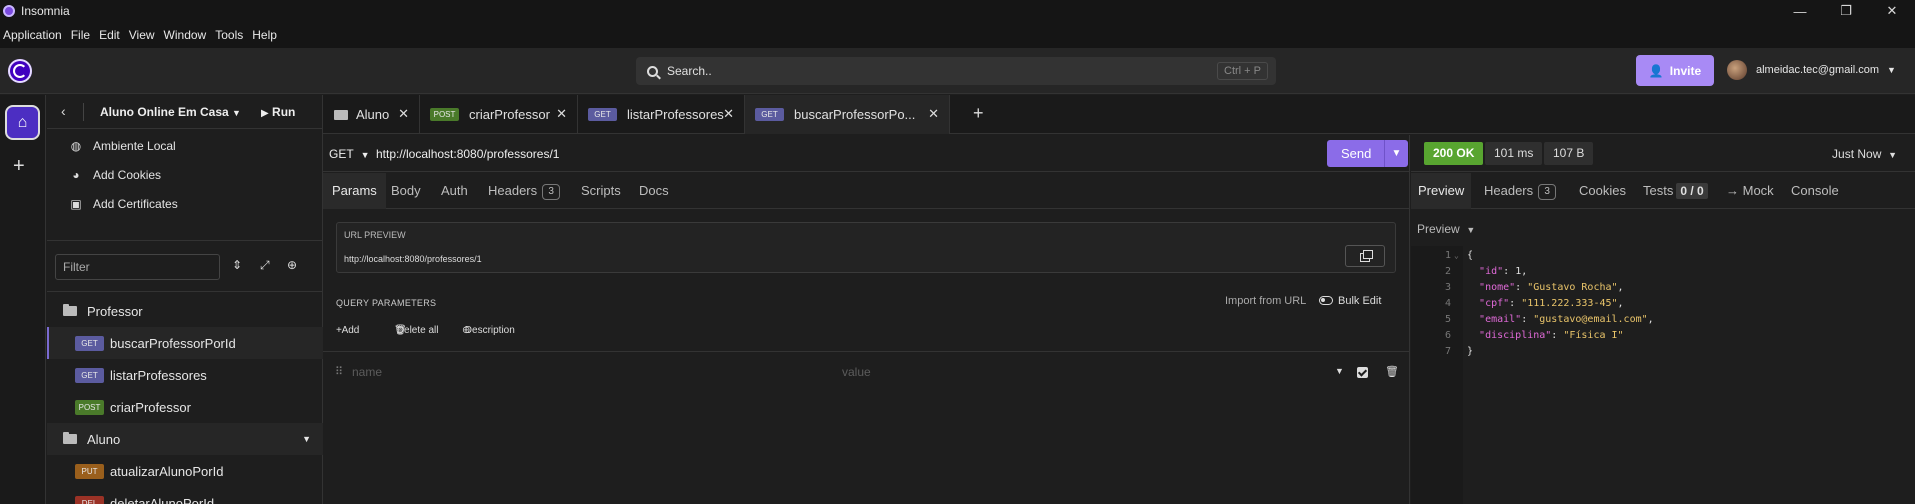 Image resolution: width=1915 pixels, height=504 pixels. What do you see at coordinates (292, 265) in the screenshot?
I see `add-circle-icon: ⊕` at bounding box center [292, 265].